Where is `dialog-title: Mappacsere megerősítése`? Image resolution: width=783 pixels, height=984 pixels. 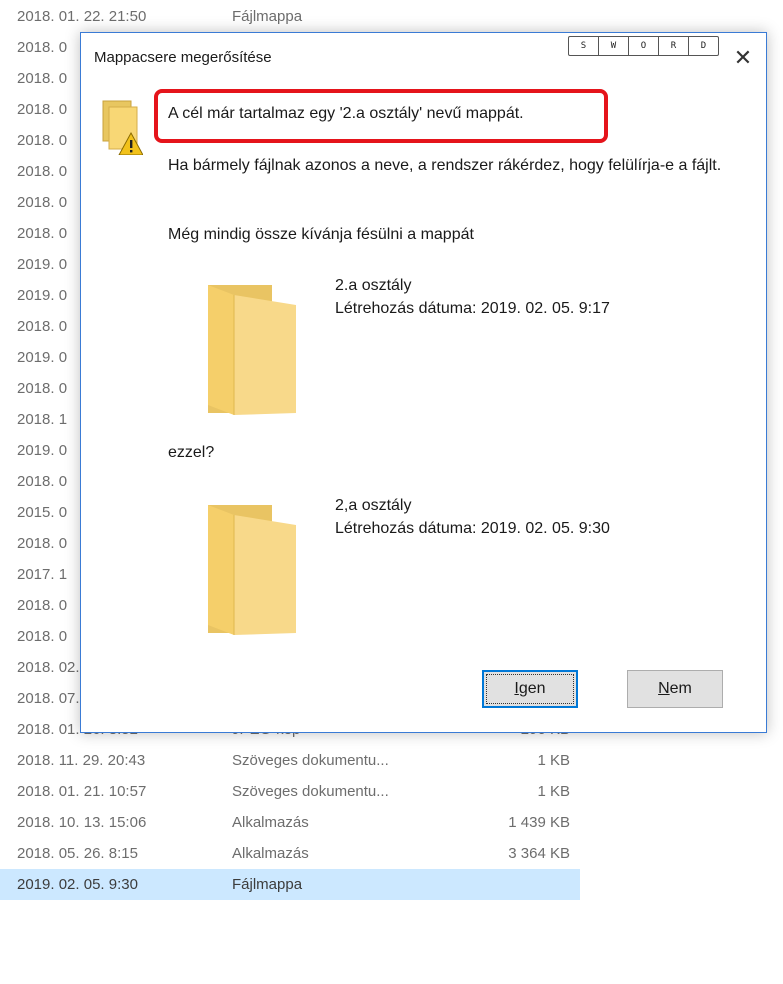 dialog-title: Mappacsere megerősítése is located at coordinates (183, 57).